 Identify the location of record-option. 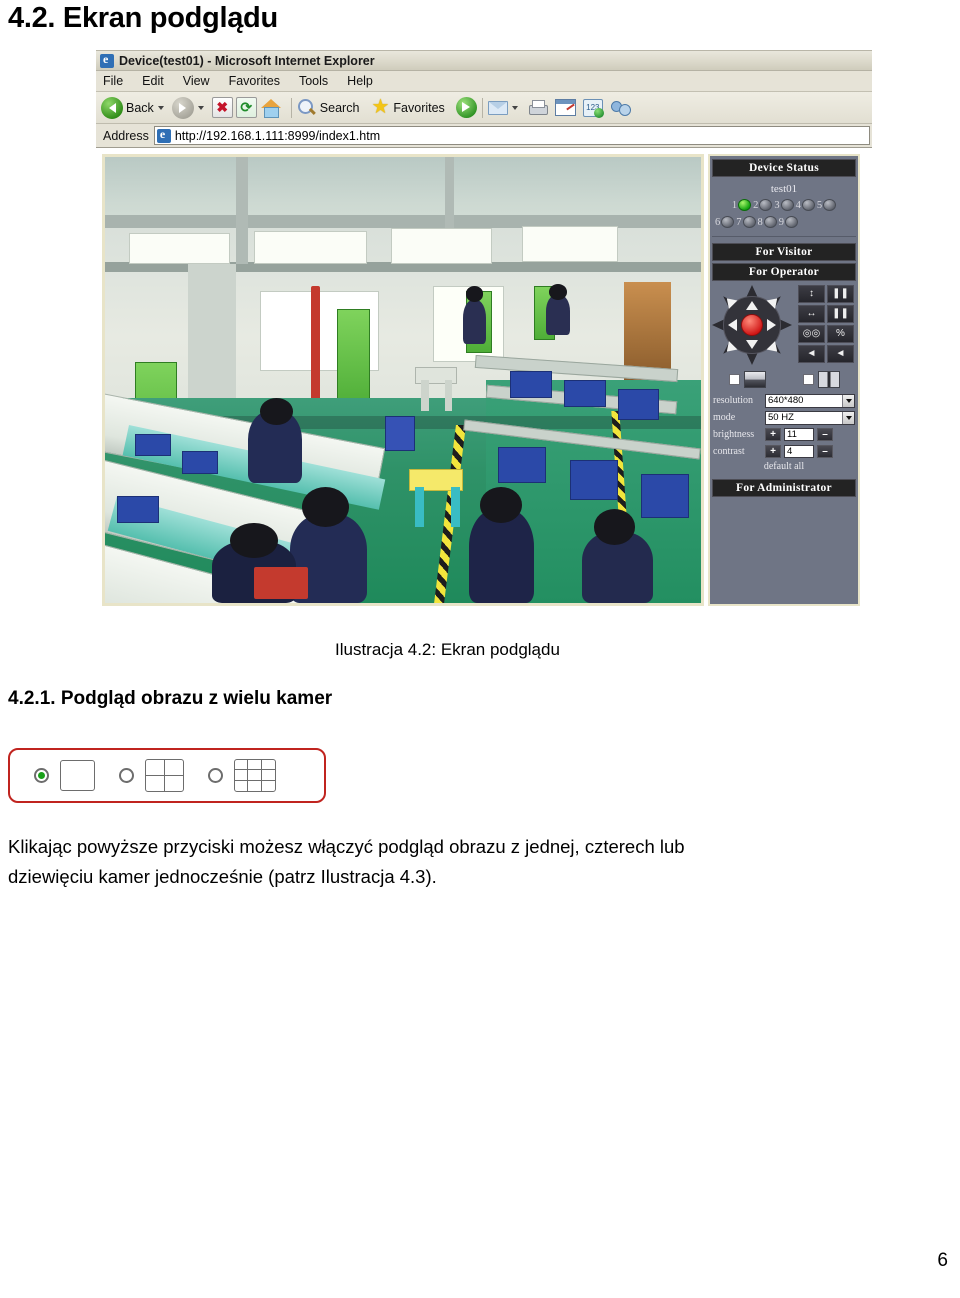
(821, 379).